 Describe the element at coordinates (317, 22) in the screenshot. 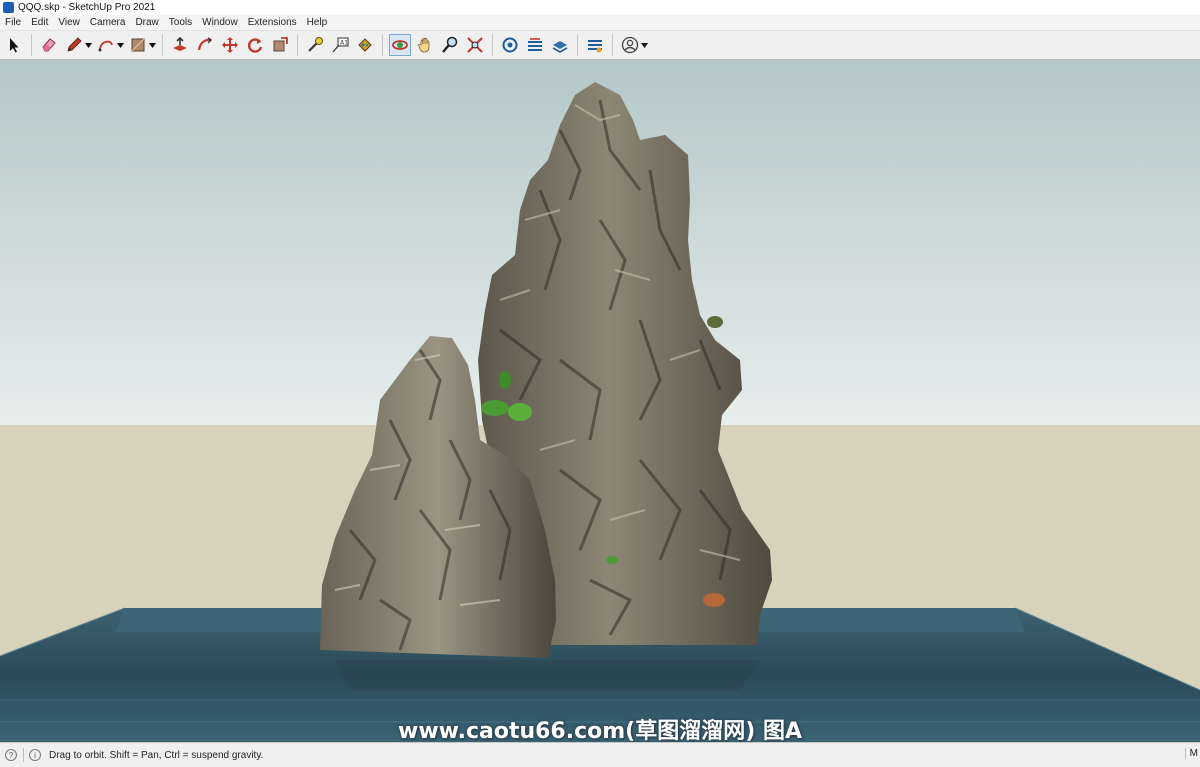

I see `menu-help: Help` at that location.